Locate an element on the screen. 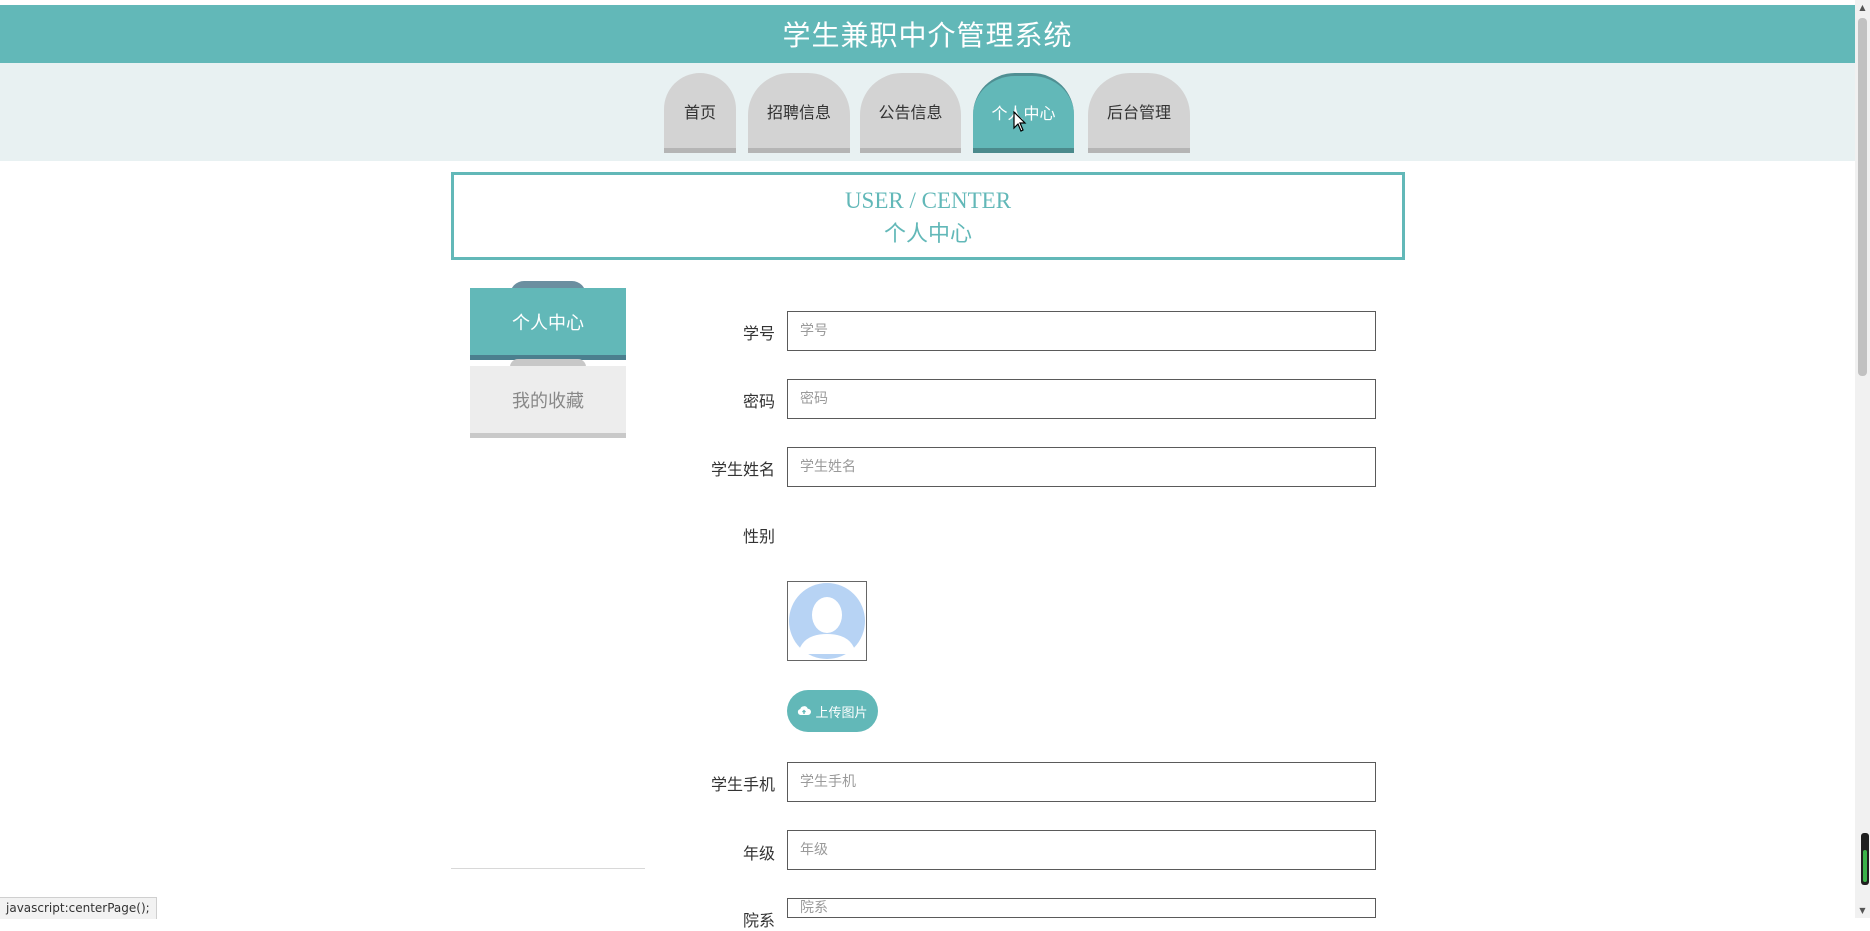 This screenshot has height=931, width=1870. banner-title-en: USER / CENTER is located at coordinates (928, 200).